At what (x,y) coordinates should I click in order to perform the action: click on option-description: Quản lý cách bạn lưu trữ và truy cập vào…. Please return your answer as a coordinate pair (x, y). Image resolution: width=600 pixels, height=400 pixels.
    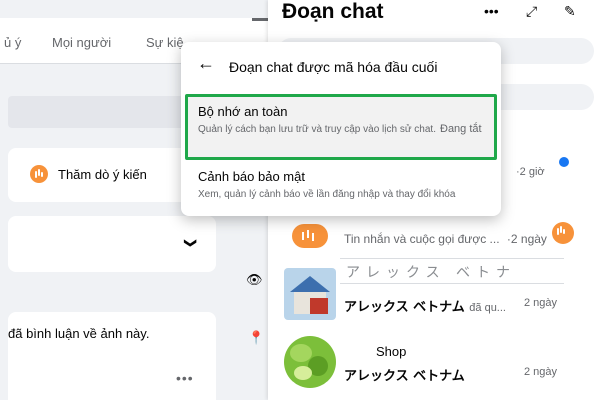
    Looking at the image, I should click on (317, 129).